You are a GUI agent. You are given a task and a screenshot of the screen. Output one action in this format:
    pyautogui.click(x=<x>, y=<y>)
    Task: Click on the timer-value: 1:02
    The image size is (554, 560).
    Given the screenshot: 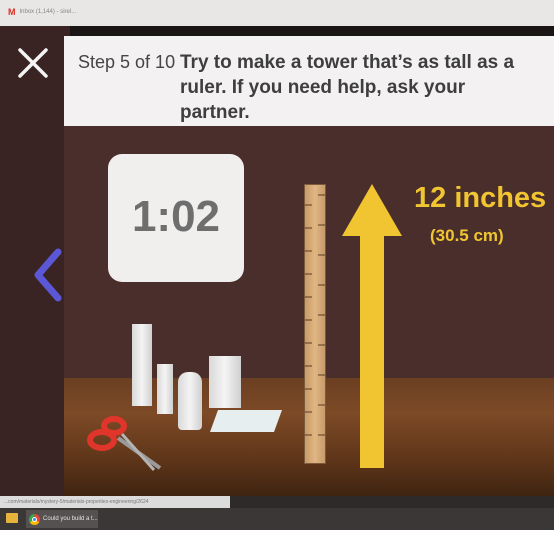 What is the action you would take?
    pyautogui.click(x=176, y=216)
    